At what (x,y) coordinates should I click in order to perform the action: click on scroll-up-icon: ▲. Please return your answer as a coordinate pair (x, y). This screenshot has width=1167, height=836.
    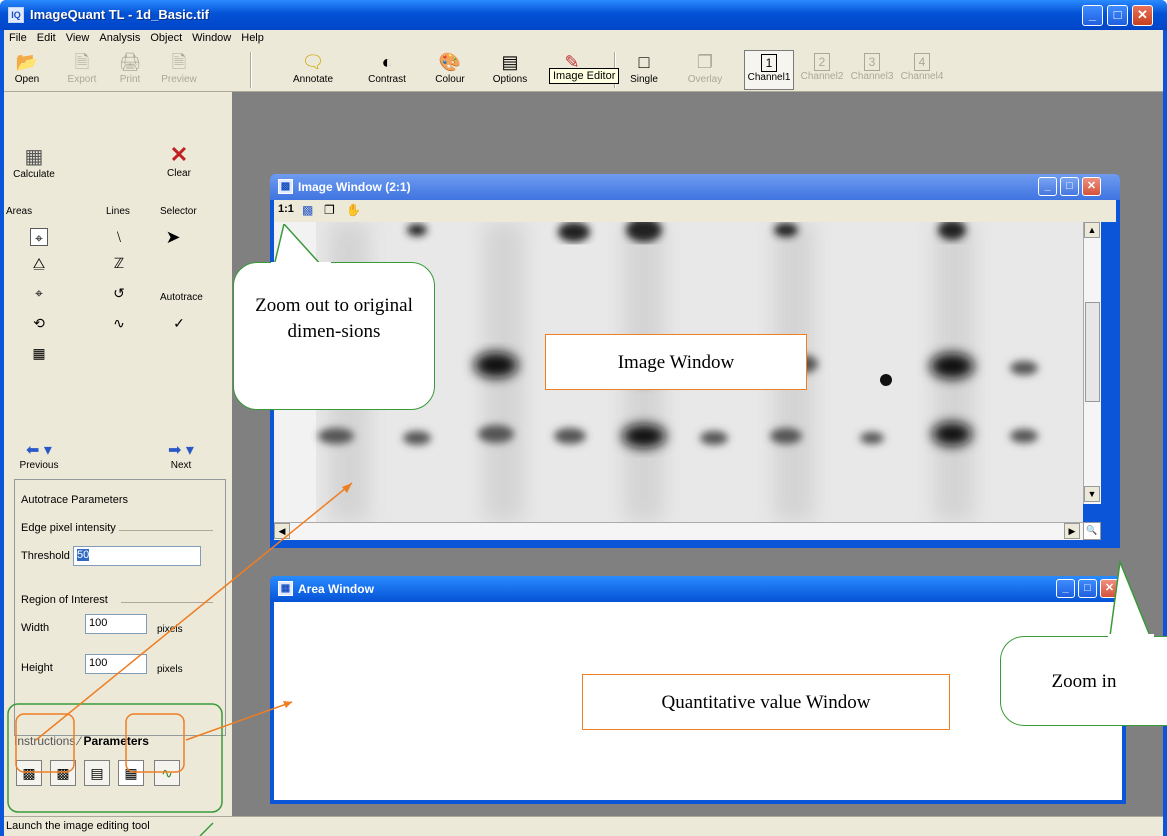
    Looking at the image, I should click on (1092, 230).